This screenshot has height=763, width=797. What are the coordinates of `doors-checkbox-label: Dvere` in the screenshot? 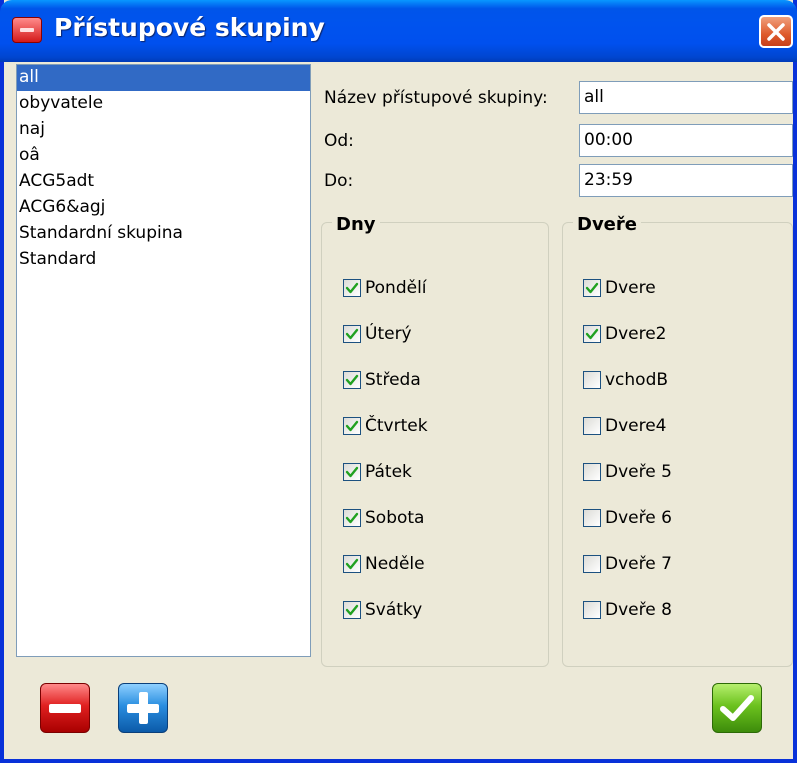 It's located at (630, 288).